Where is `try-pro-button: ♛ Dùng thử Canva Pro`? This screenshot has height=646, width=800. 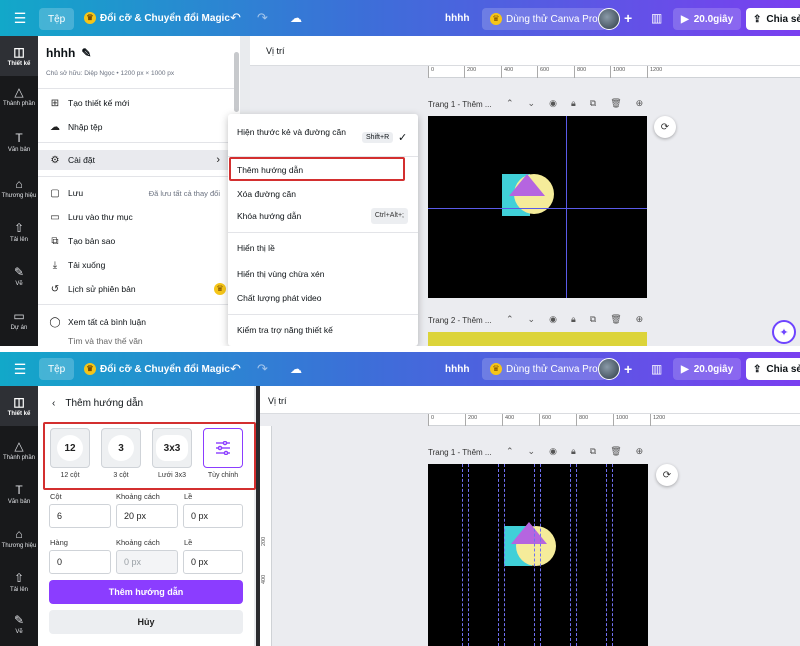 try-pro-button: ♛ Dùng thử Canva Pro is located at coordinates (544, 369).